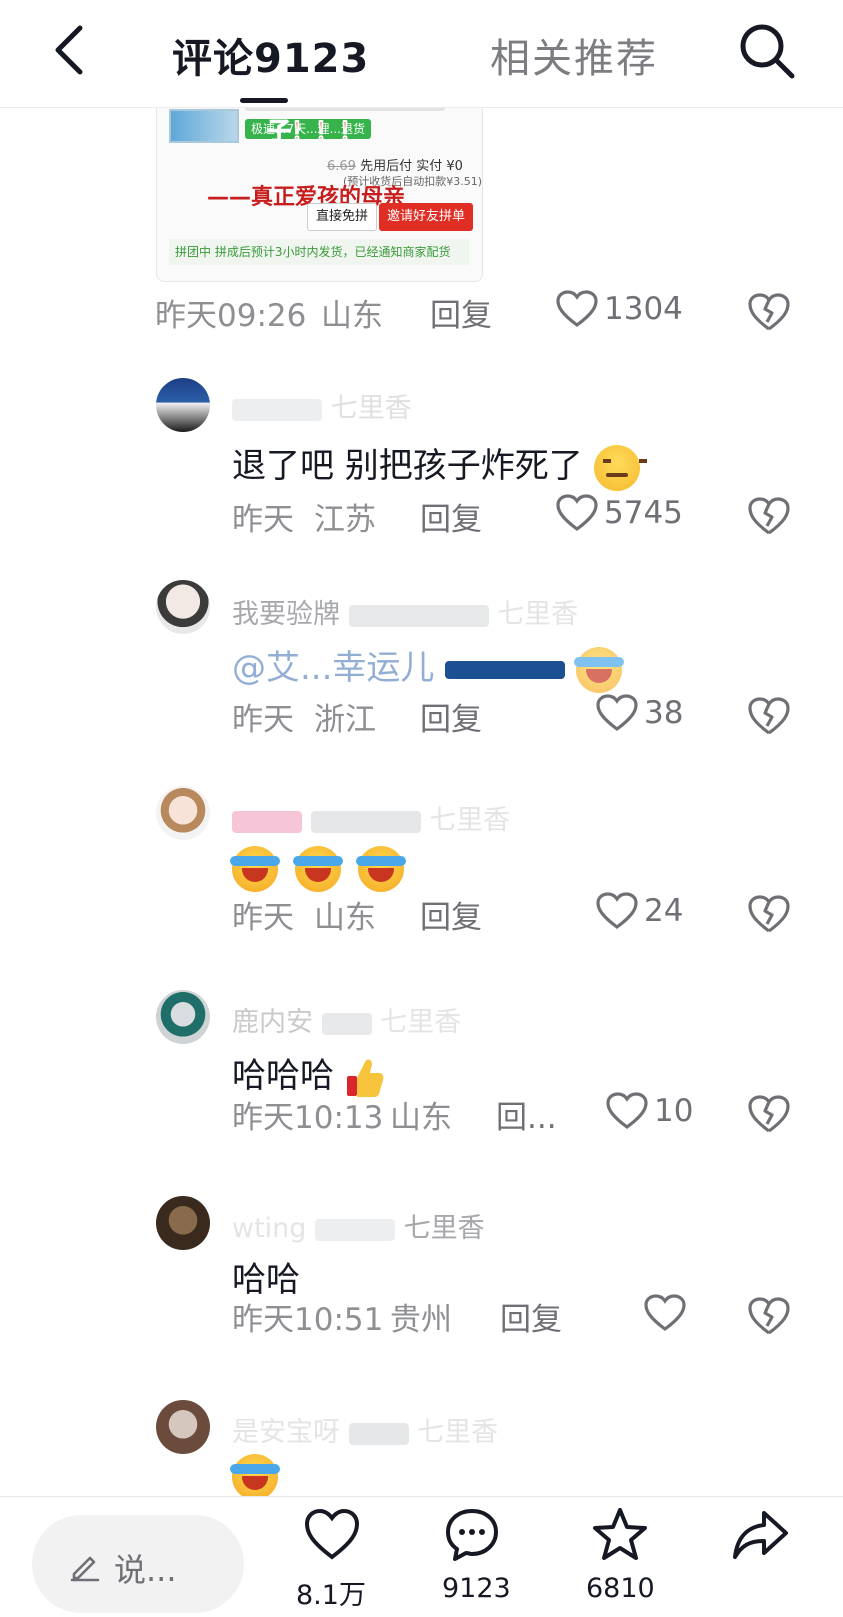 The height and width of the screenshot is (1617, 843). I want to click on active-tab-indicator, so click(264, 100).